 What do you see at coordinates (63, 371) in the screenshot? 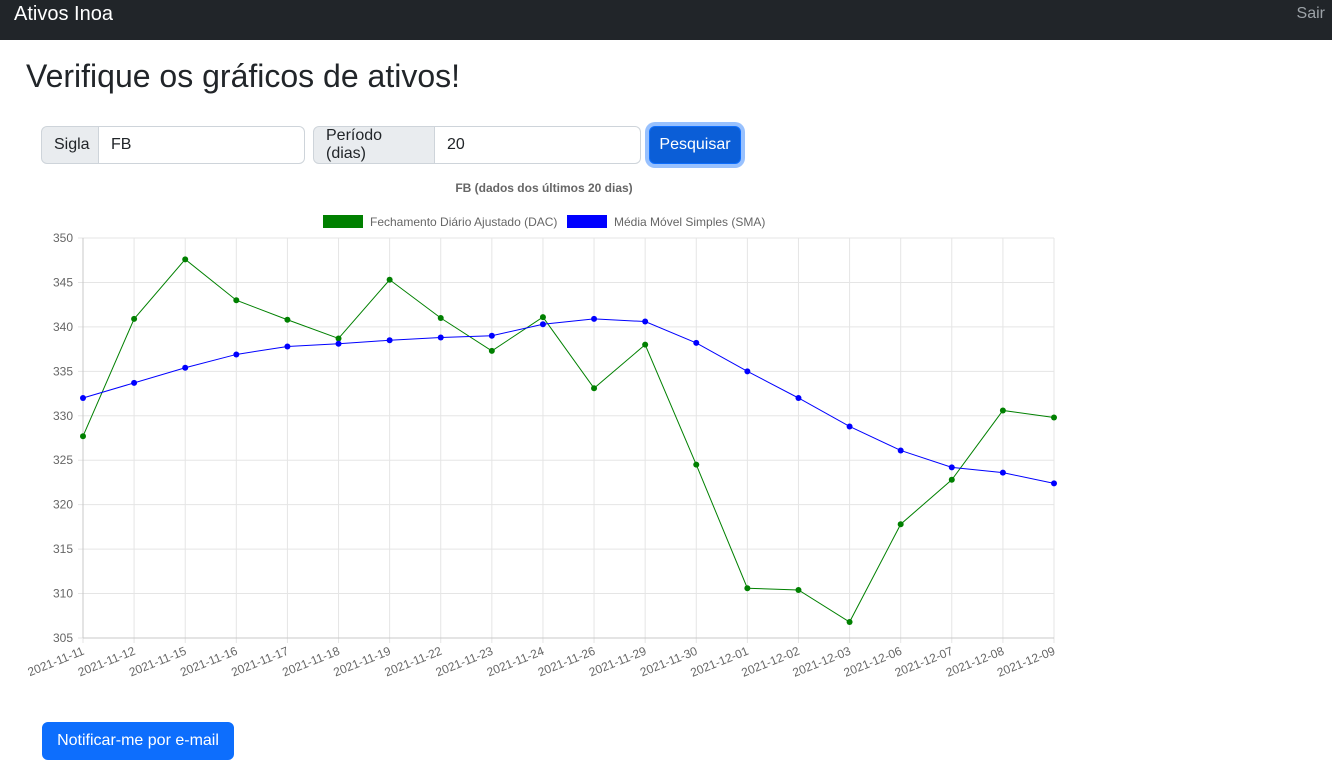
I see `y-tick-label: 335` at bounding box center [63, 371].